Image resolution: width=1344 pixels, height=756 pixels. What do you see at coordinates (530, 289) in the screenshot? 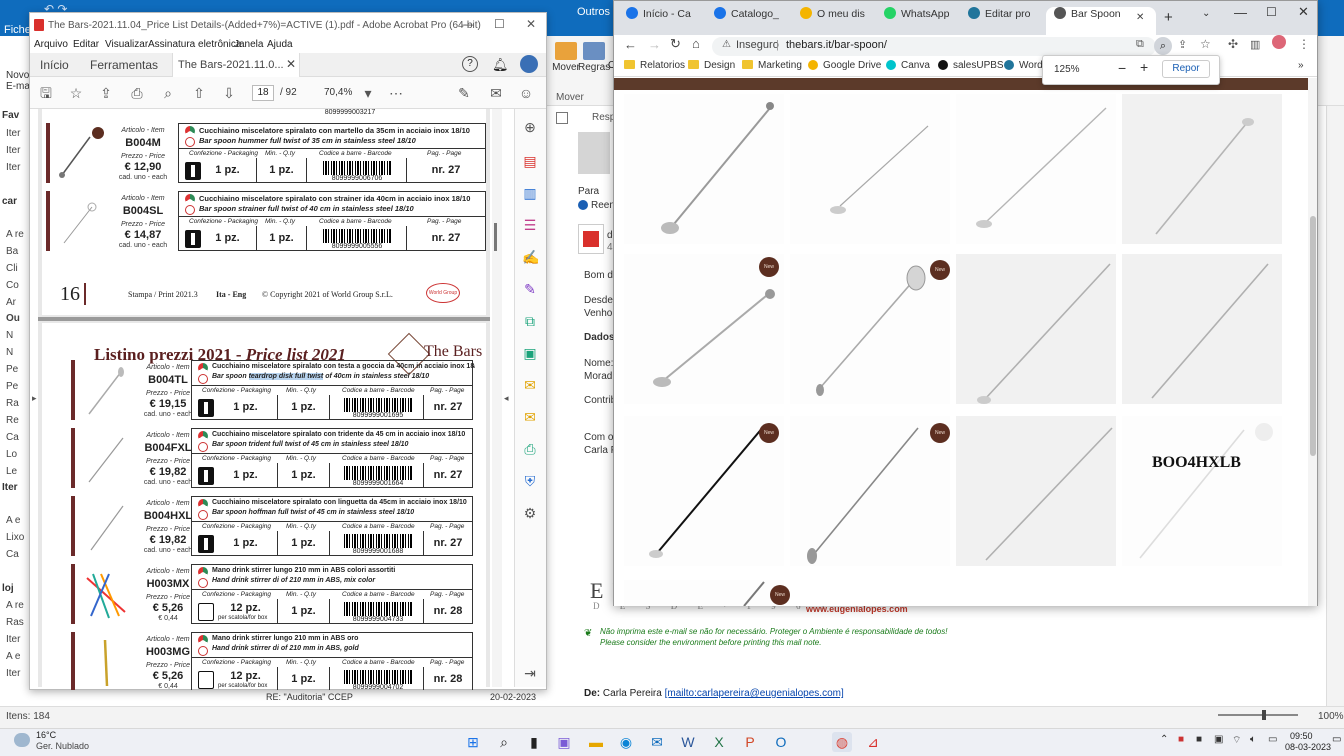
I see `edit-pdf-icon: ✎` at bounding box center [530, 289].